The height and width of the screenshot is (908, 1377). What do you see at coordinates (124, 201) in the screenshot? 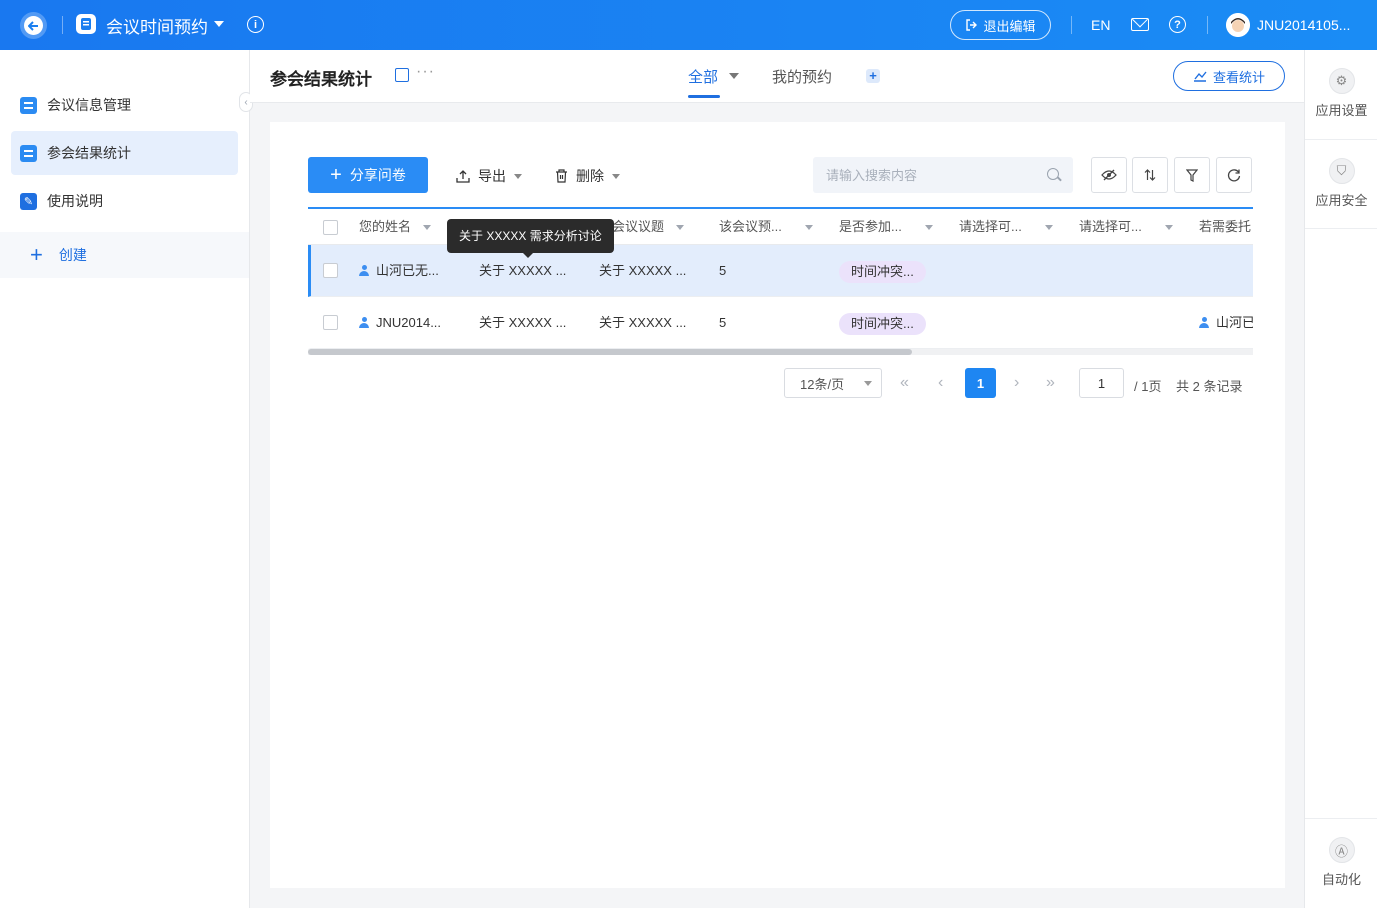
I see `sidebar-item-instructions: ✎ 使用说明` at bounding box center [124, 201].